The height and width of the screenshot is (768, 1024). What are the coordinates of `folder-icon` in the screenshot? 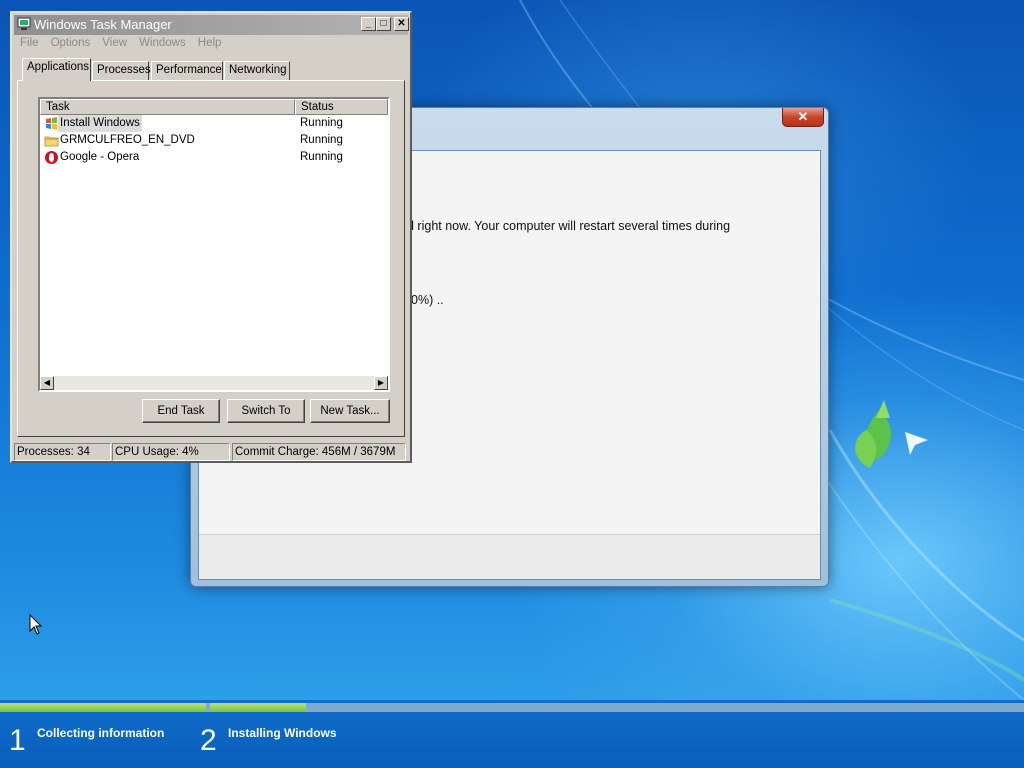 It's located at (51, 141).